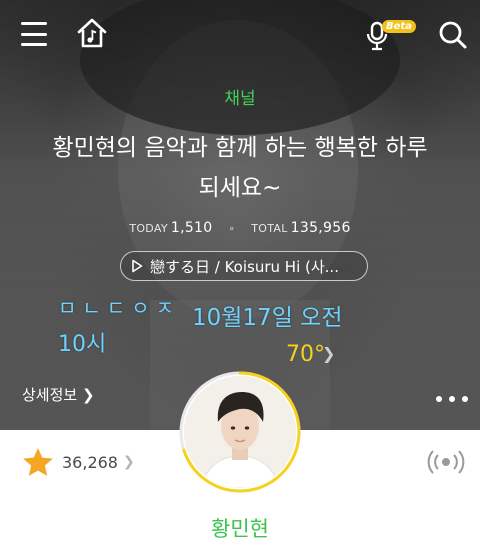  I want to click on detail-info-link: 상세정보 ❯, so click(58, 394).